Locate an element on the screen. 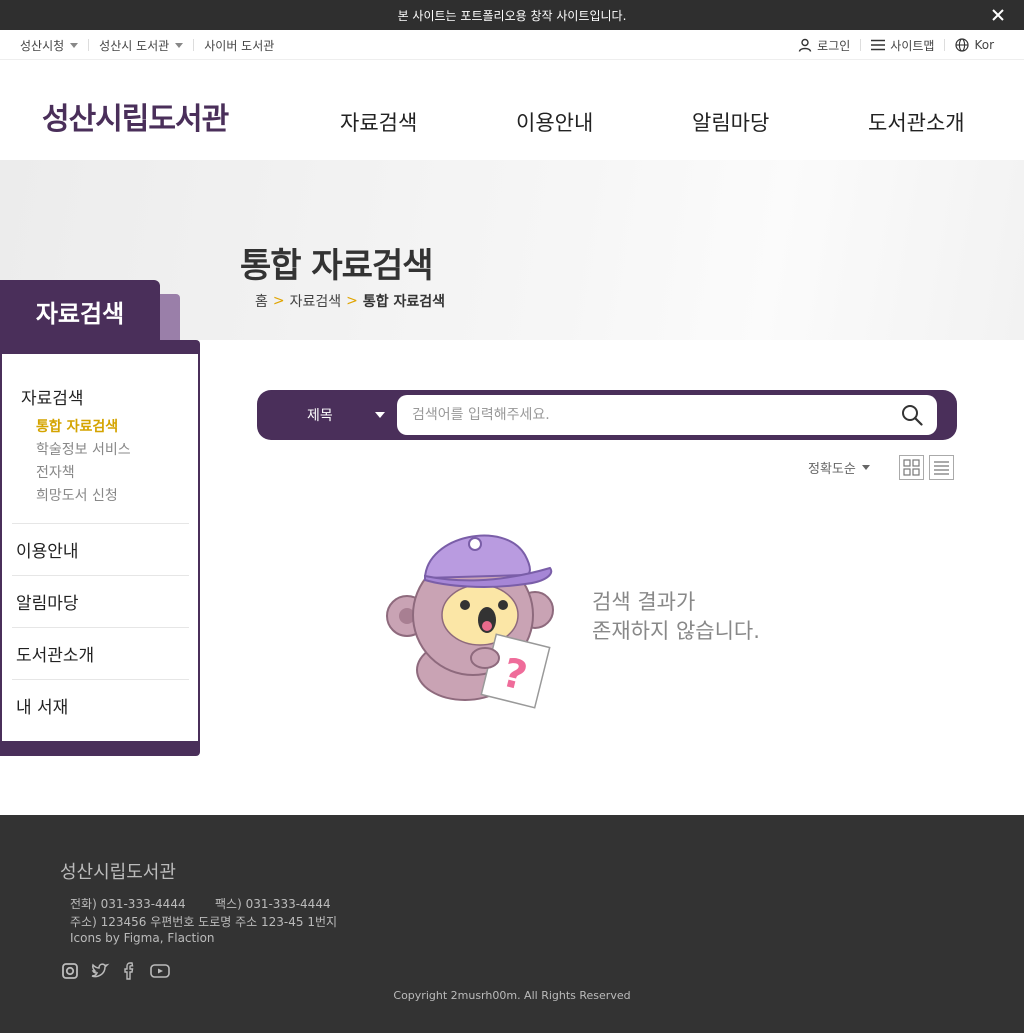 This screenshot has height=1033, width=1024. link-city-hall: 성산시청 is located at coordinates (55, 46).